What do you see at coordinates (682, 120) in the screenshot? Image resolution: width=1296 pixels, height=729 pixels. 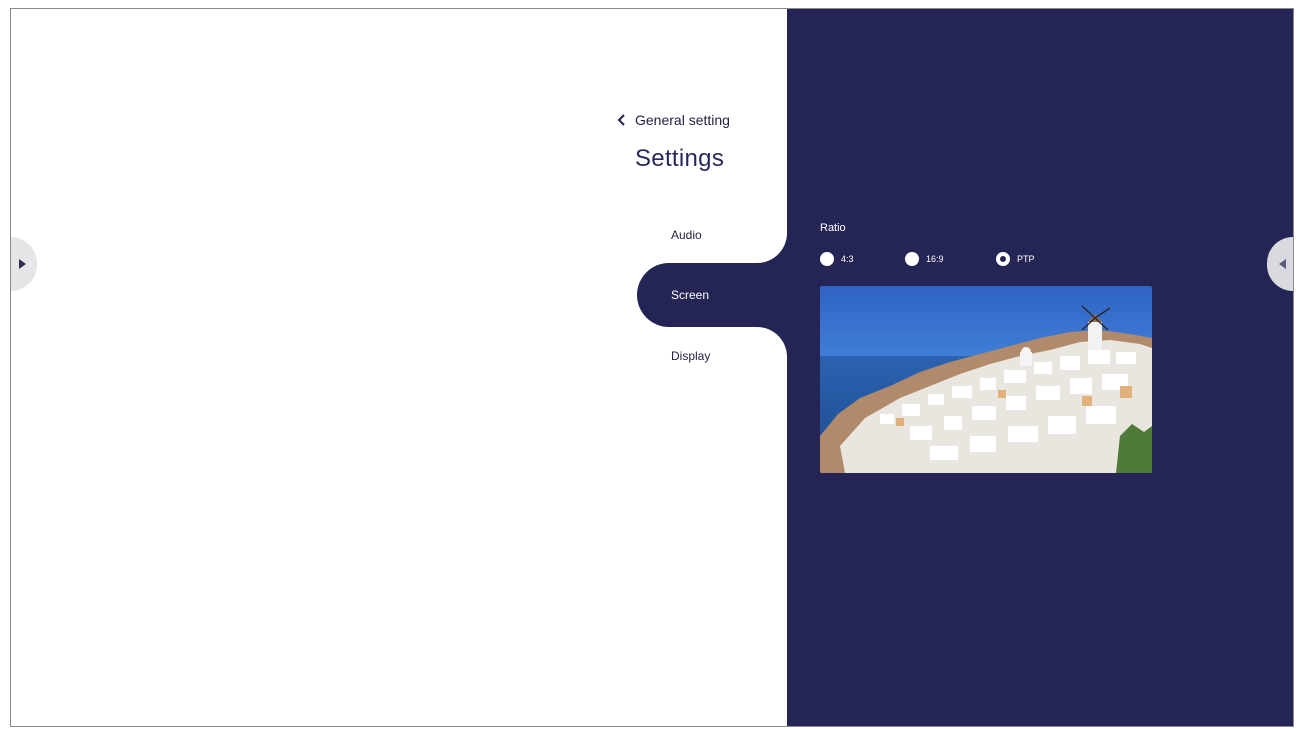 I see `back-link-label: General setting` at bounding box center [682, 120].